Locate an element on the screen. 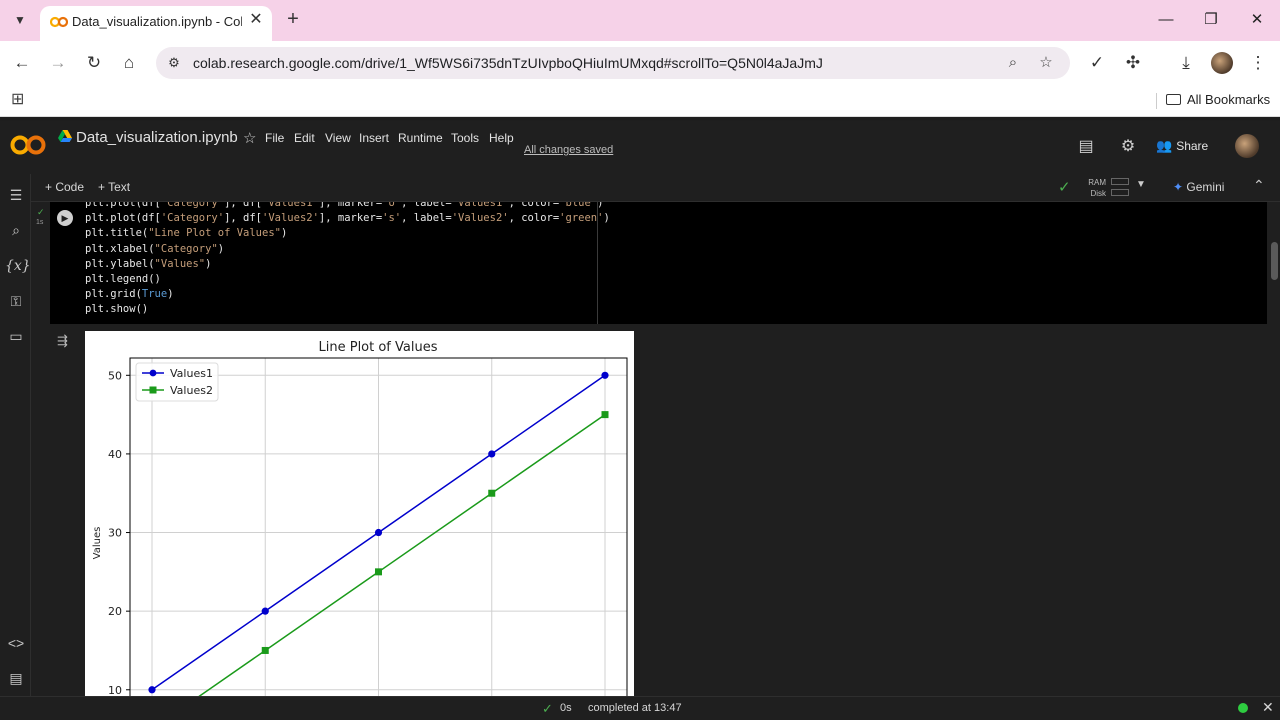  gemini-sparkle-icon: ✦ is located at coordinates (1178, 187).